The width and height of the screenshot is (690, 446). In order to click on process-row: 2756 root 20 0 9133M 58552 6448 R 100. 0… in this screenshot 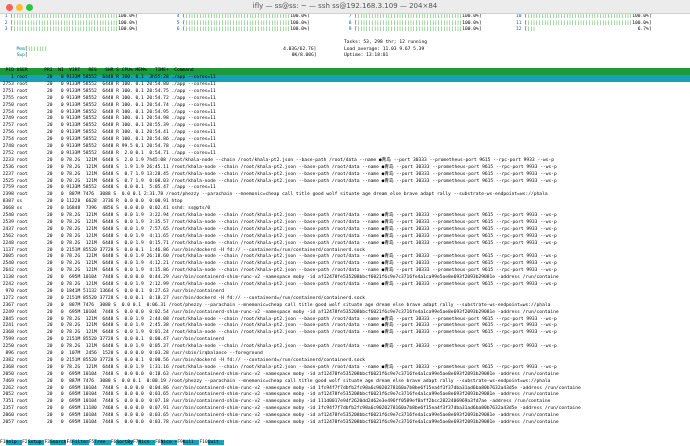, I will do `click(345, 133)`.